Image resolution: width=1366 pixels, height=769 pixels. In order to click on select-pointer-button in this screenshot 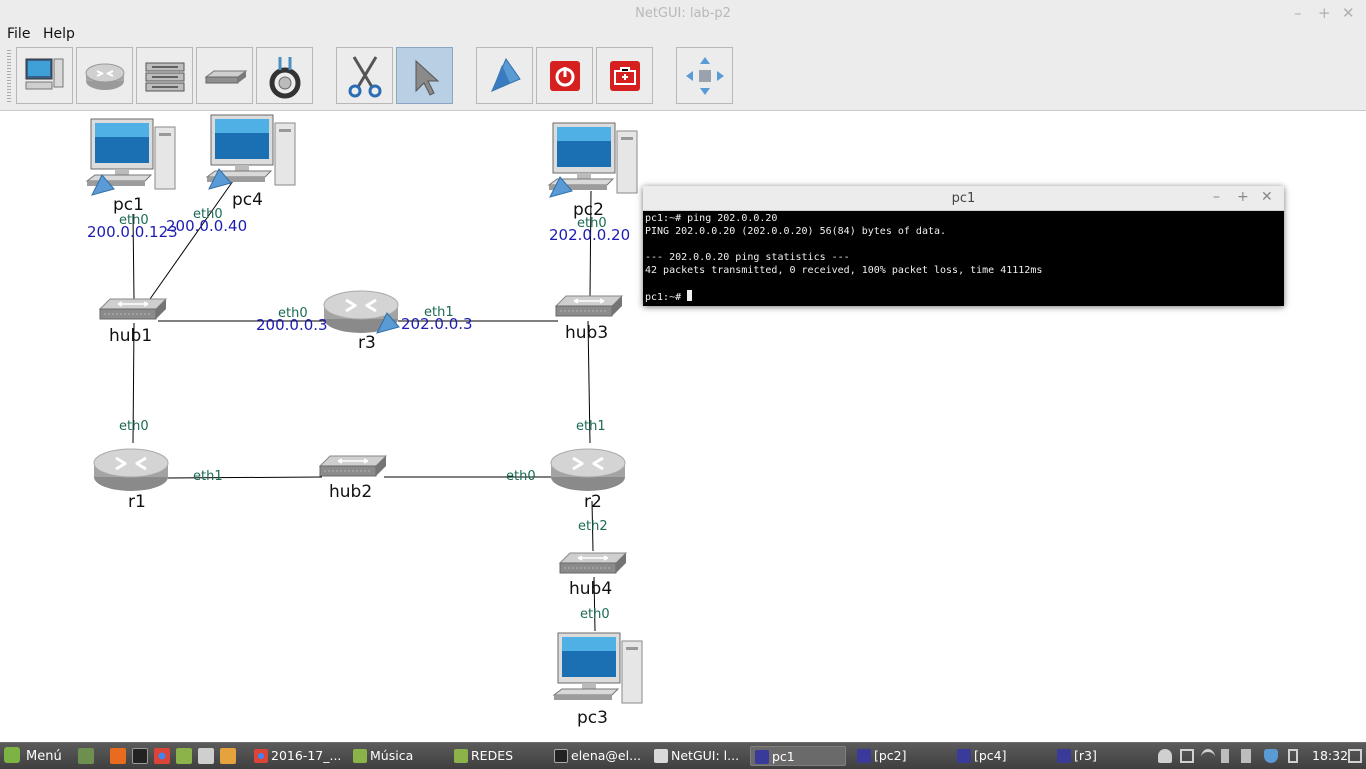, I will do `click(424, 75)`.